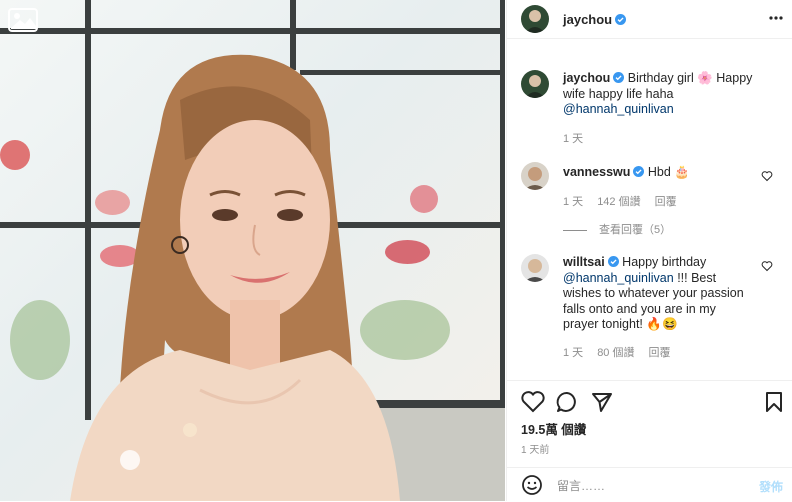  I want to click on replies-divider, so click(575, 230).